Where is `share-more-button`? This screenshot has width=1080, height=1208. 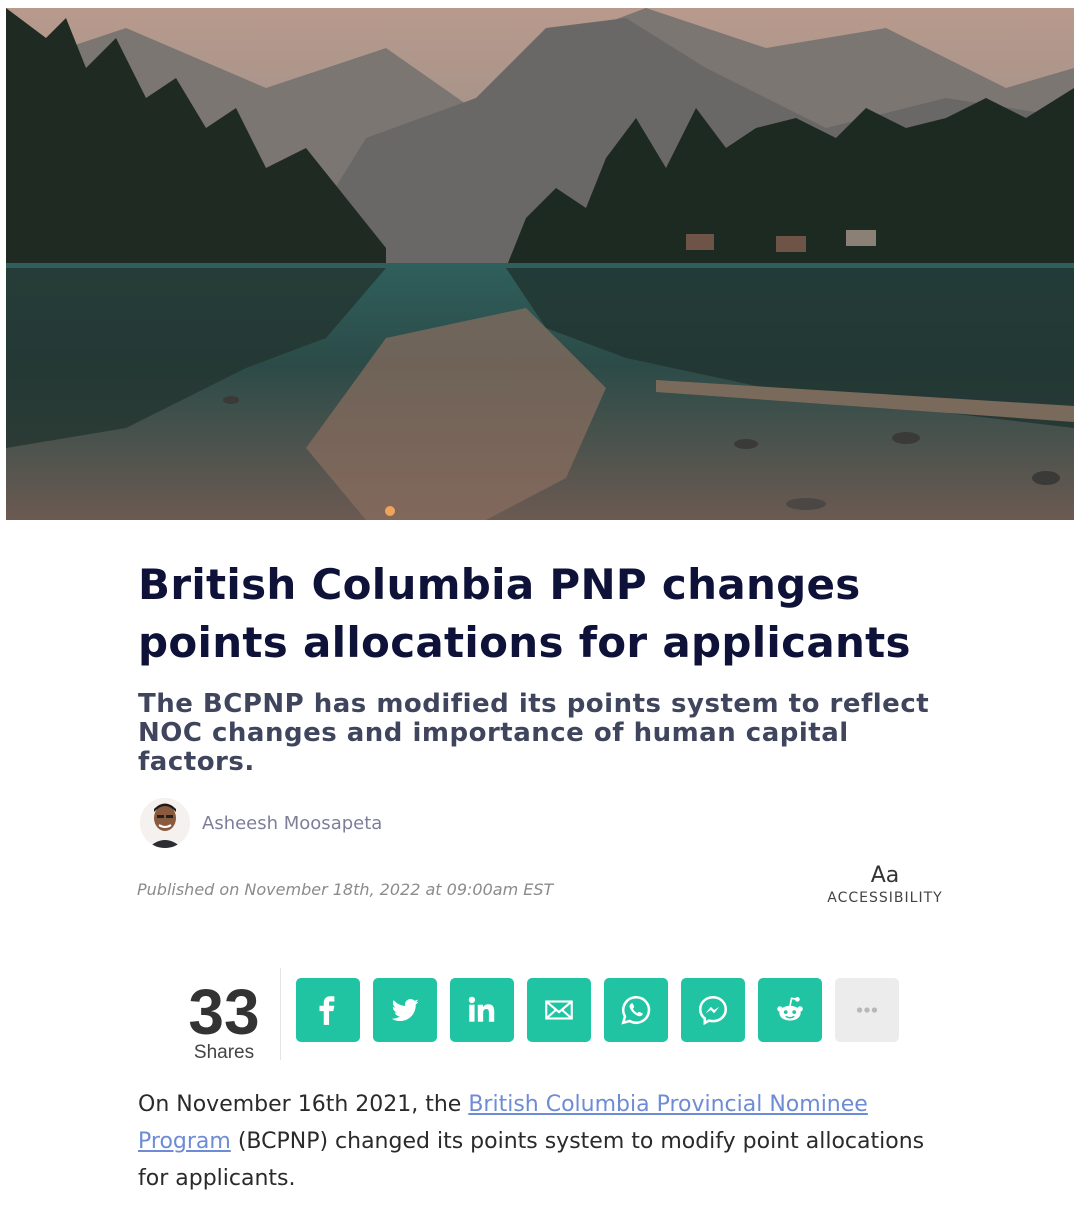 share-more-button is located at coordinates (867, 1010).